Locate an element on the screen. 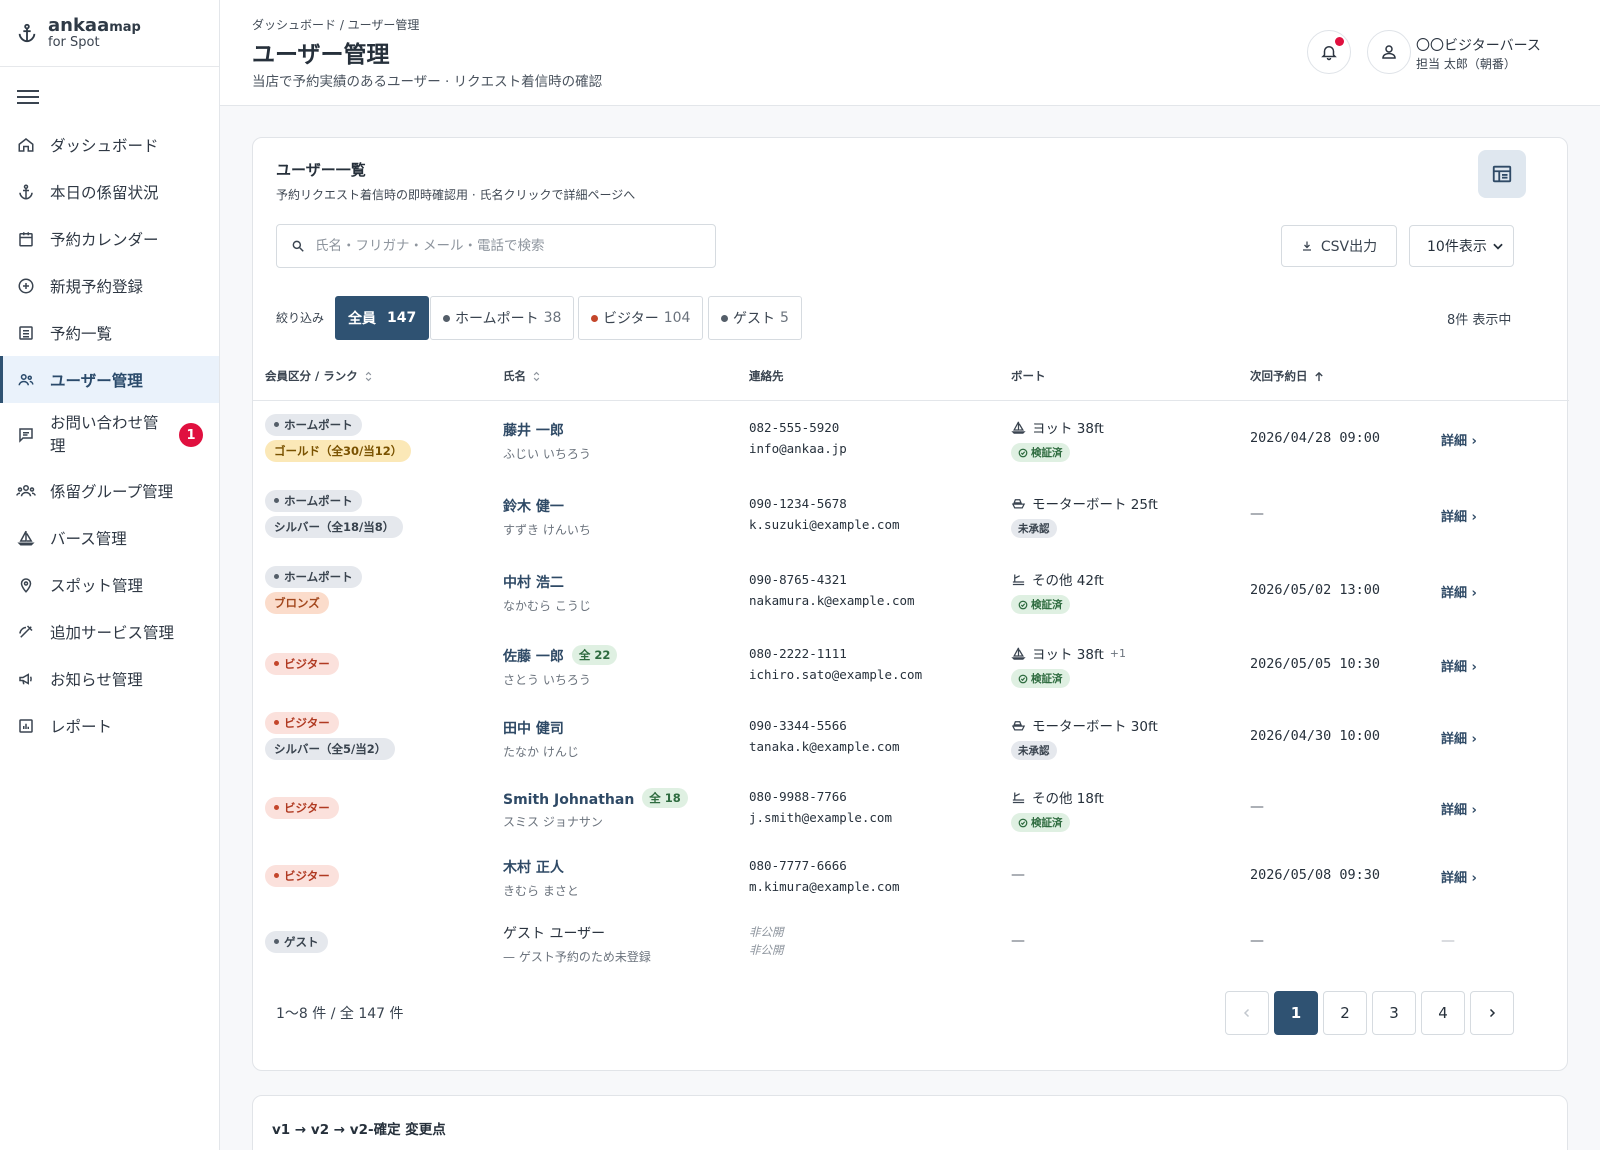  menu-toggle-icon is located at coordinates (28, 98).